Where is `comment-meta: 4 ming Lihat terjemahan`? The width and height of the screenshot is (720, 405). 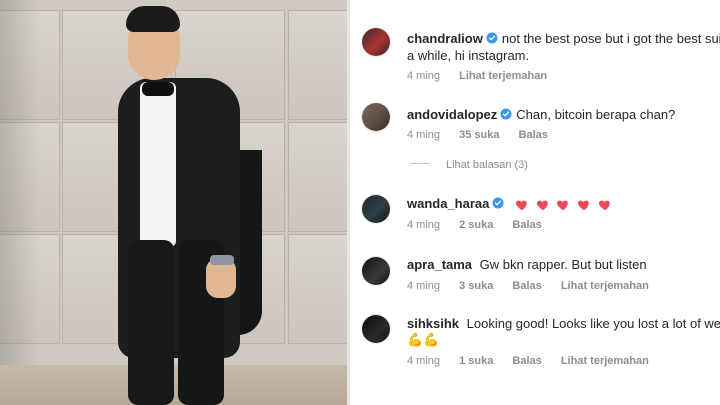
comment-meta: 4 ming Lihat terjemahan is located at coordinates (485, 76).